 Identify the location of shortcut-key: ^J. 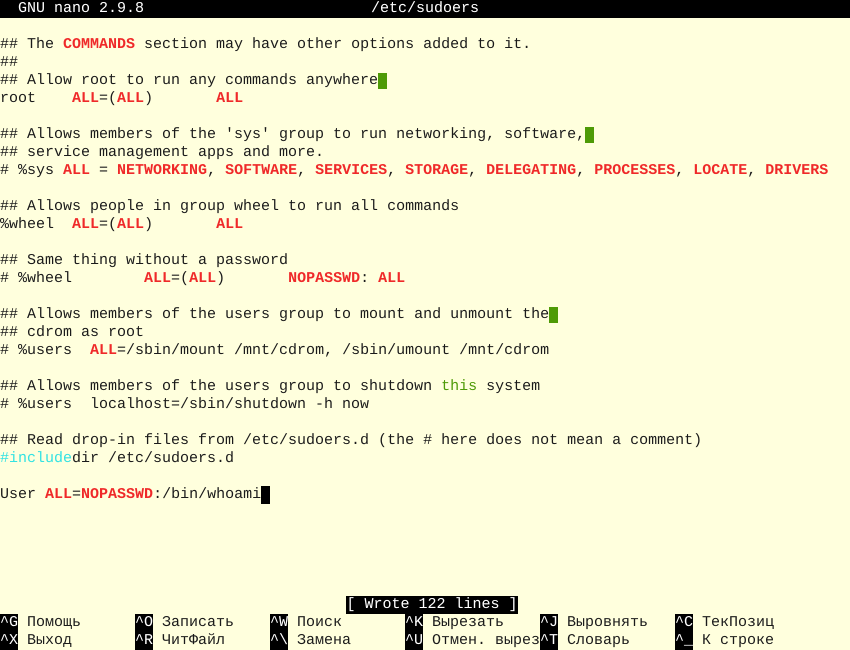
(549, 623).